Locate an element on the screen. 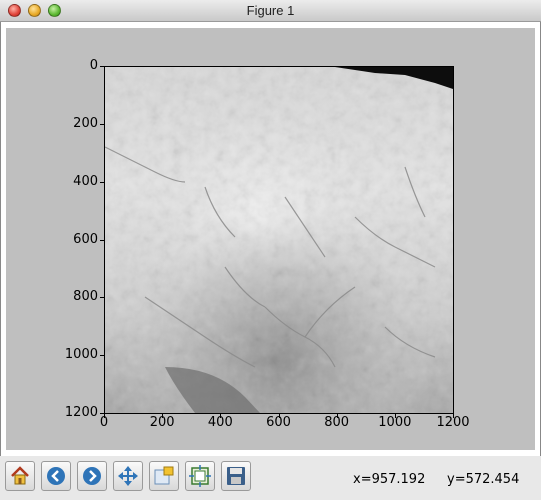  subplots-button is located at coordinates (200, 476).